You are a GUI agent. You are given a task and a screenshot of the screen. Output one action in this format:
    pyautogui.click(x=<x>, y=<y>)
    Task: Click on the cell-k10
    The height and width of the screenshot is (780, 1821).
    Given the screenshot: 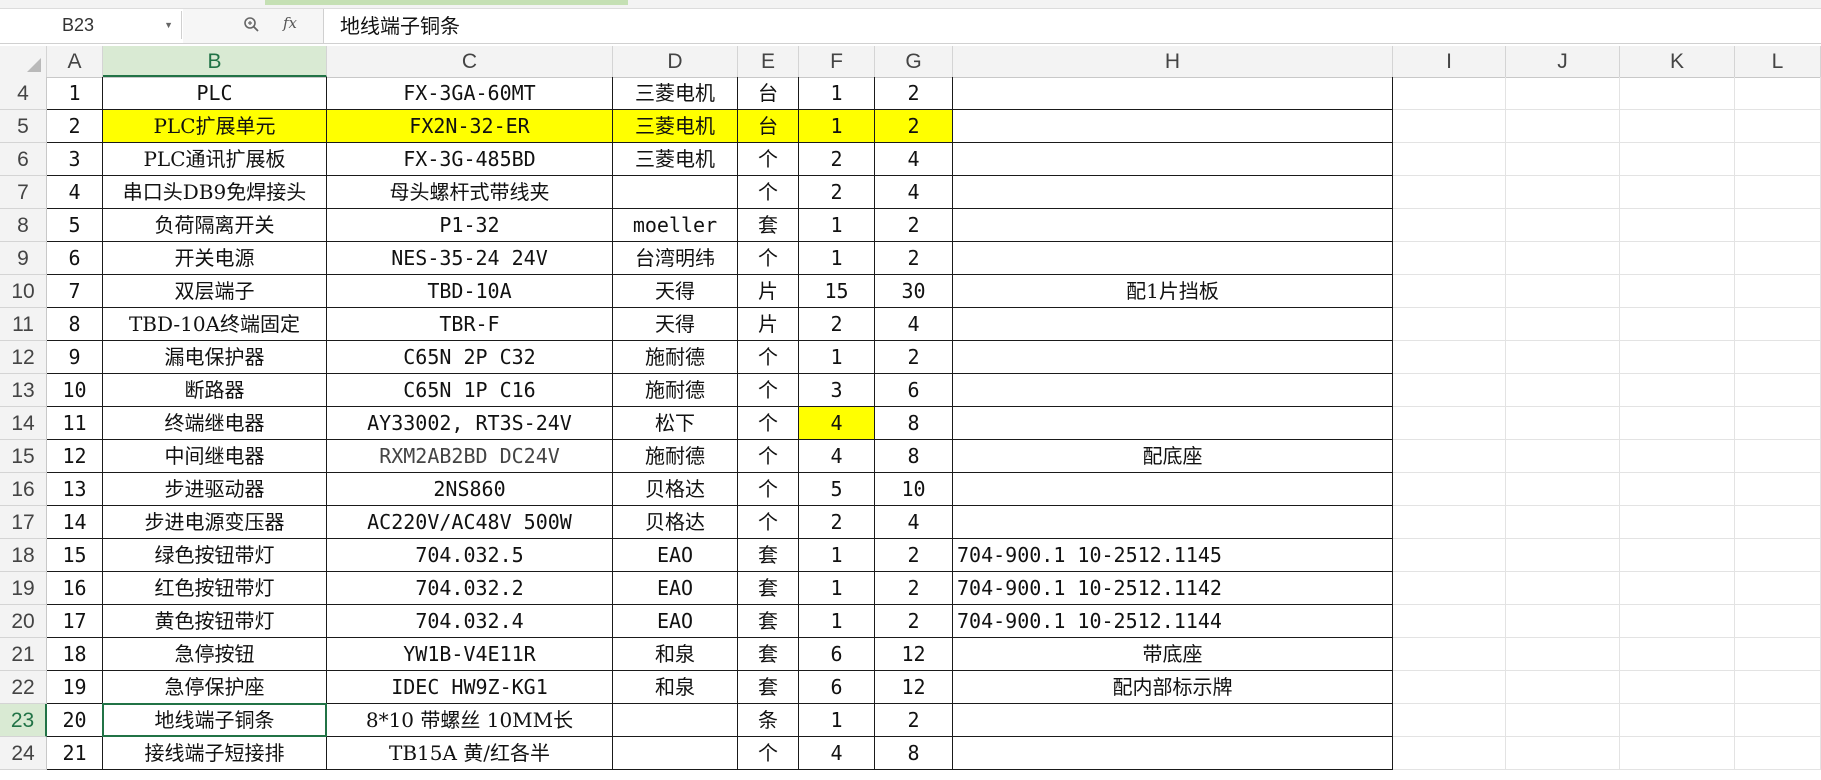 What is the action you would take?
    pyautogui.click(x=1677, y=291)
    